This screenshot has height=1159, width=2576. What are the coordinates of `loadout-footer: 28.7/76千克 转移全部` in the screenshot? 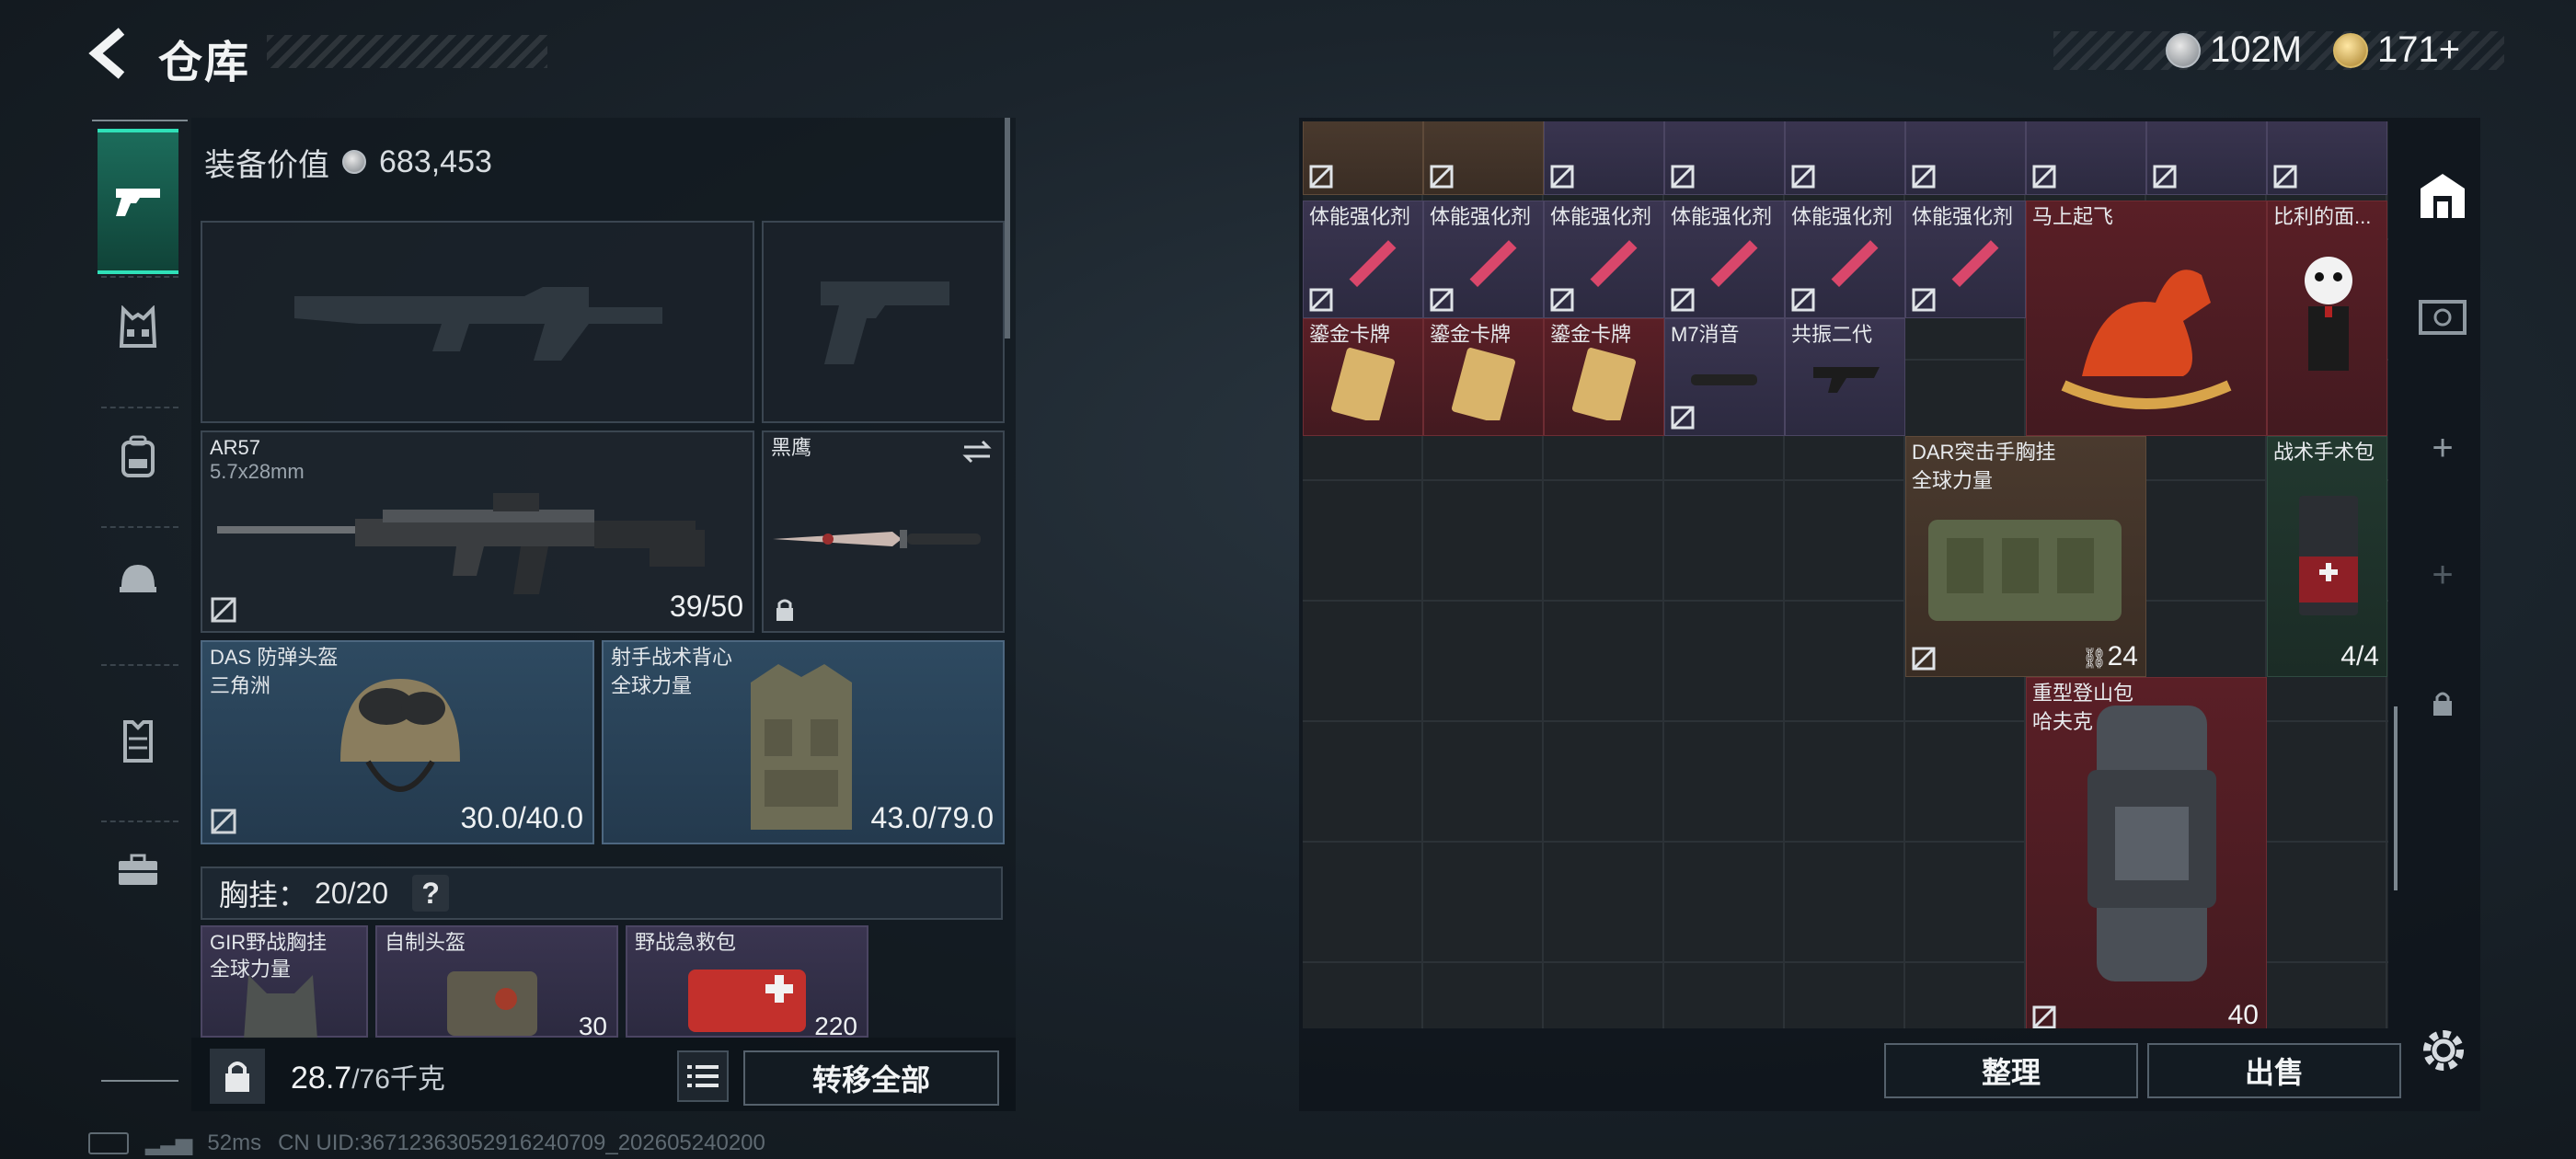 It's located at (603, 1074).